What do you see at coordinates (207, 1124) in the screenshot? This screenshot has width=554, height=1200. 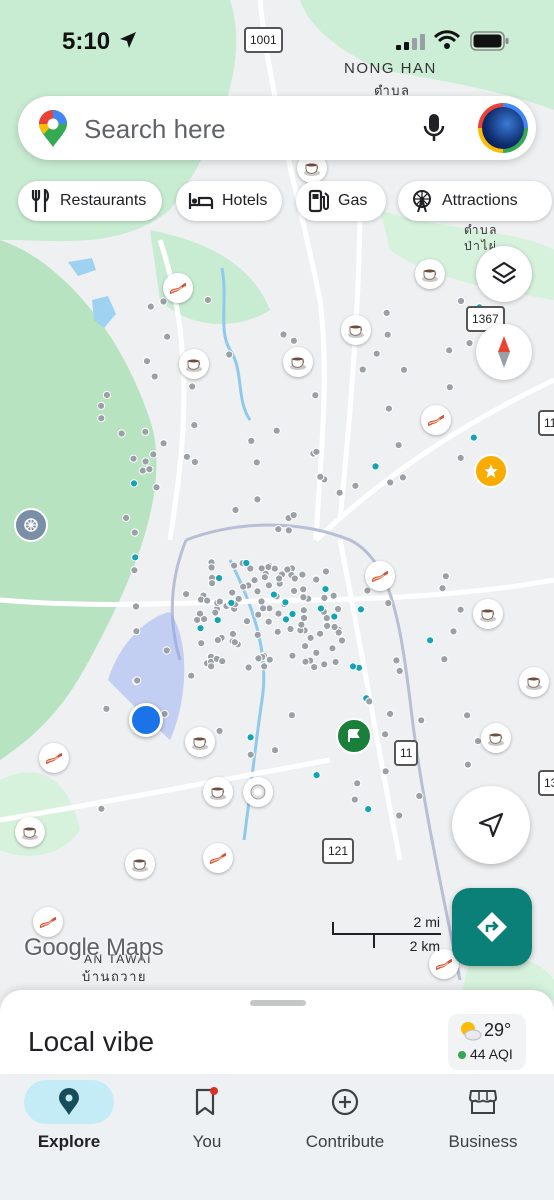 I see `tab-you: You` at bounding box center [207, 1124].